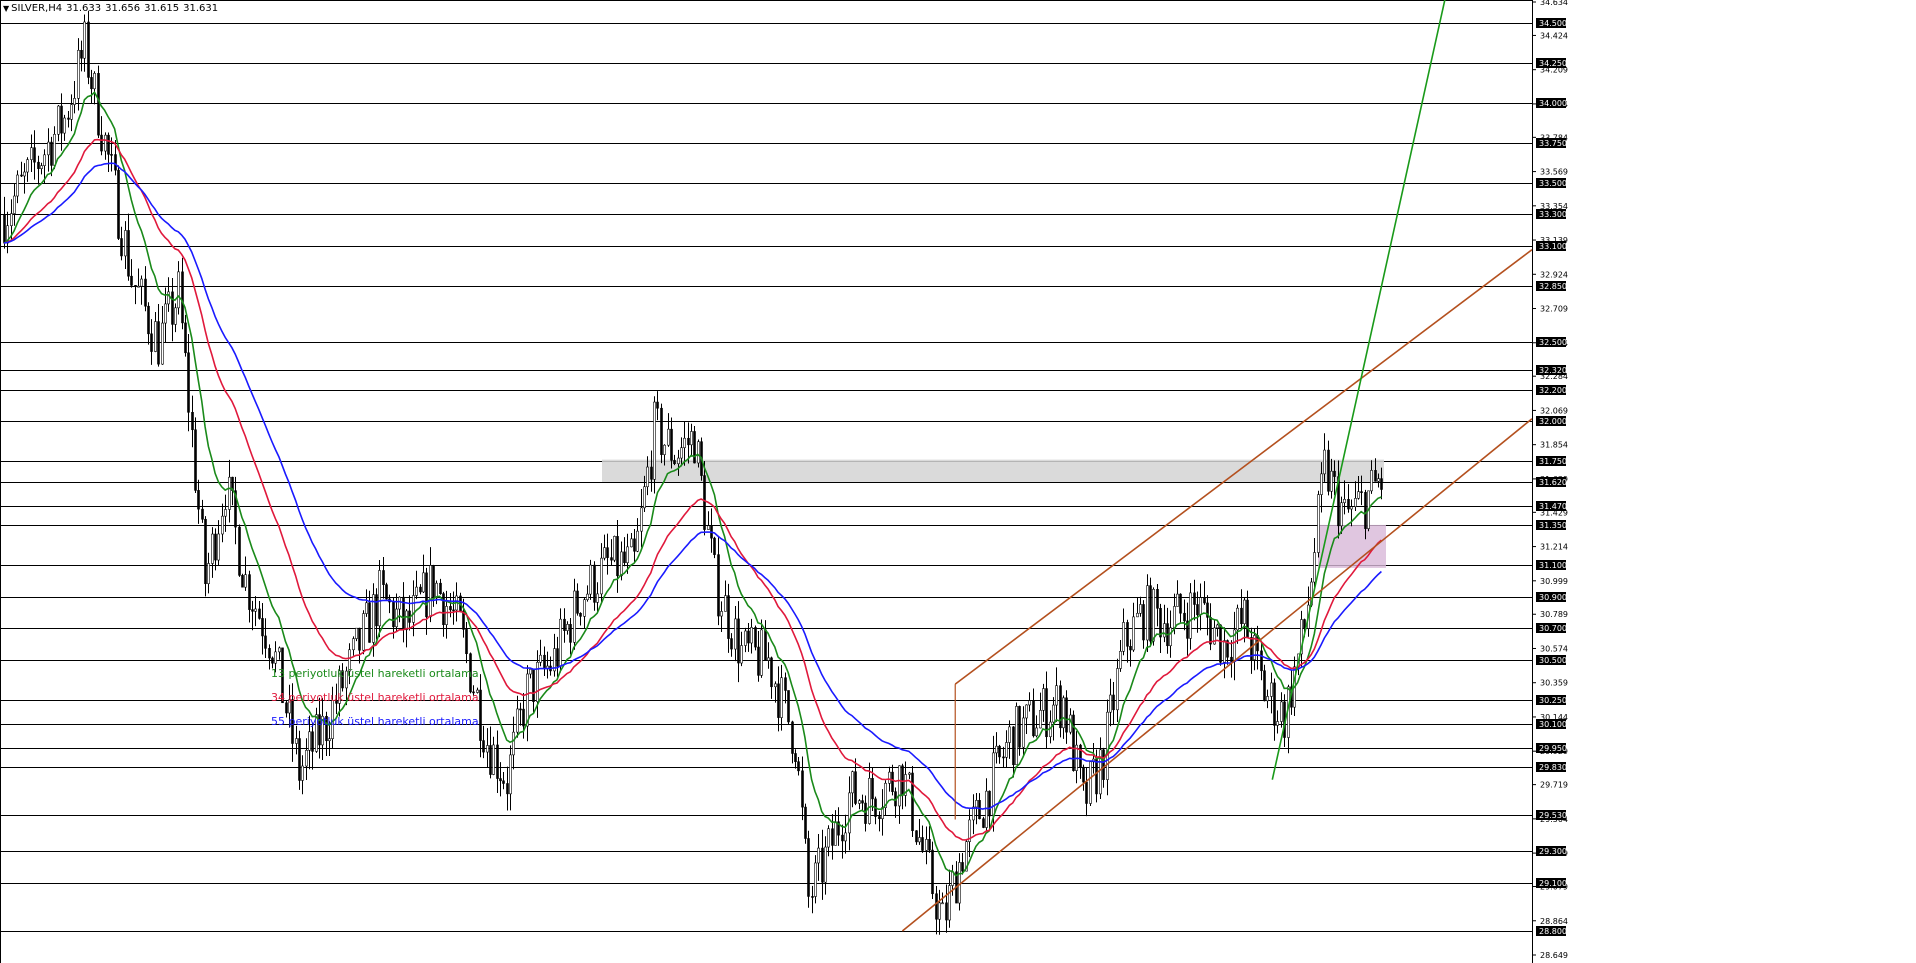 The height and width of the screenshot is (963, 1916). I want to click on dropdown-triangle-icon: ▼, so click(6, 8).